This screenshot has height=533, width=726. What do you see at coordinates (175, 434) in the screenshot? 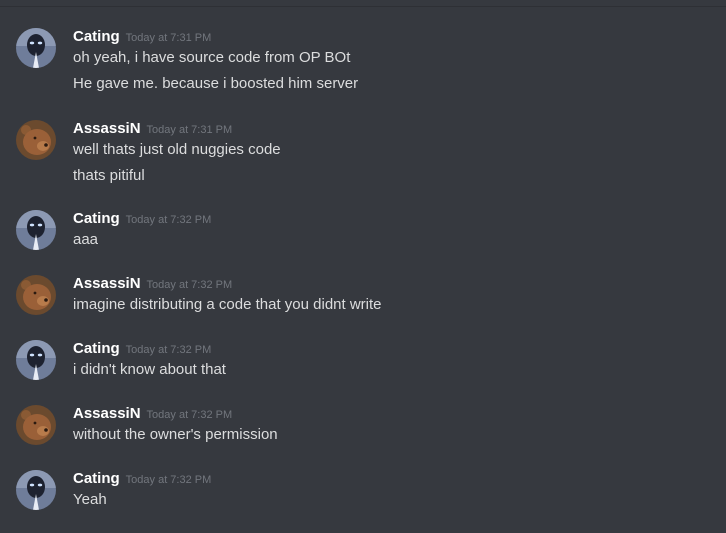
I see `message-text: without the owner's permission` at bounding box center [175, 434].